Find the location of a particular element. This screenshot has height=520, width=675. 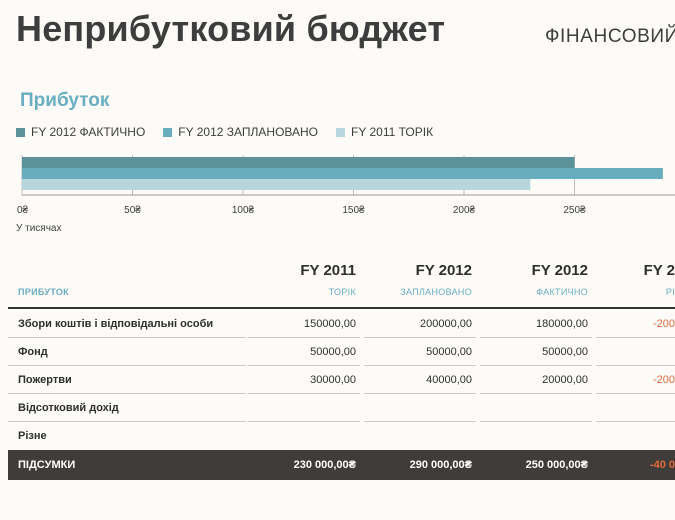

cell-value: 150000,00 is located at coordinates (330, 324).